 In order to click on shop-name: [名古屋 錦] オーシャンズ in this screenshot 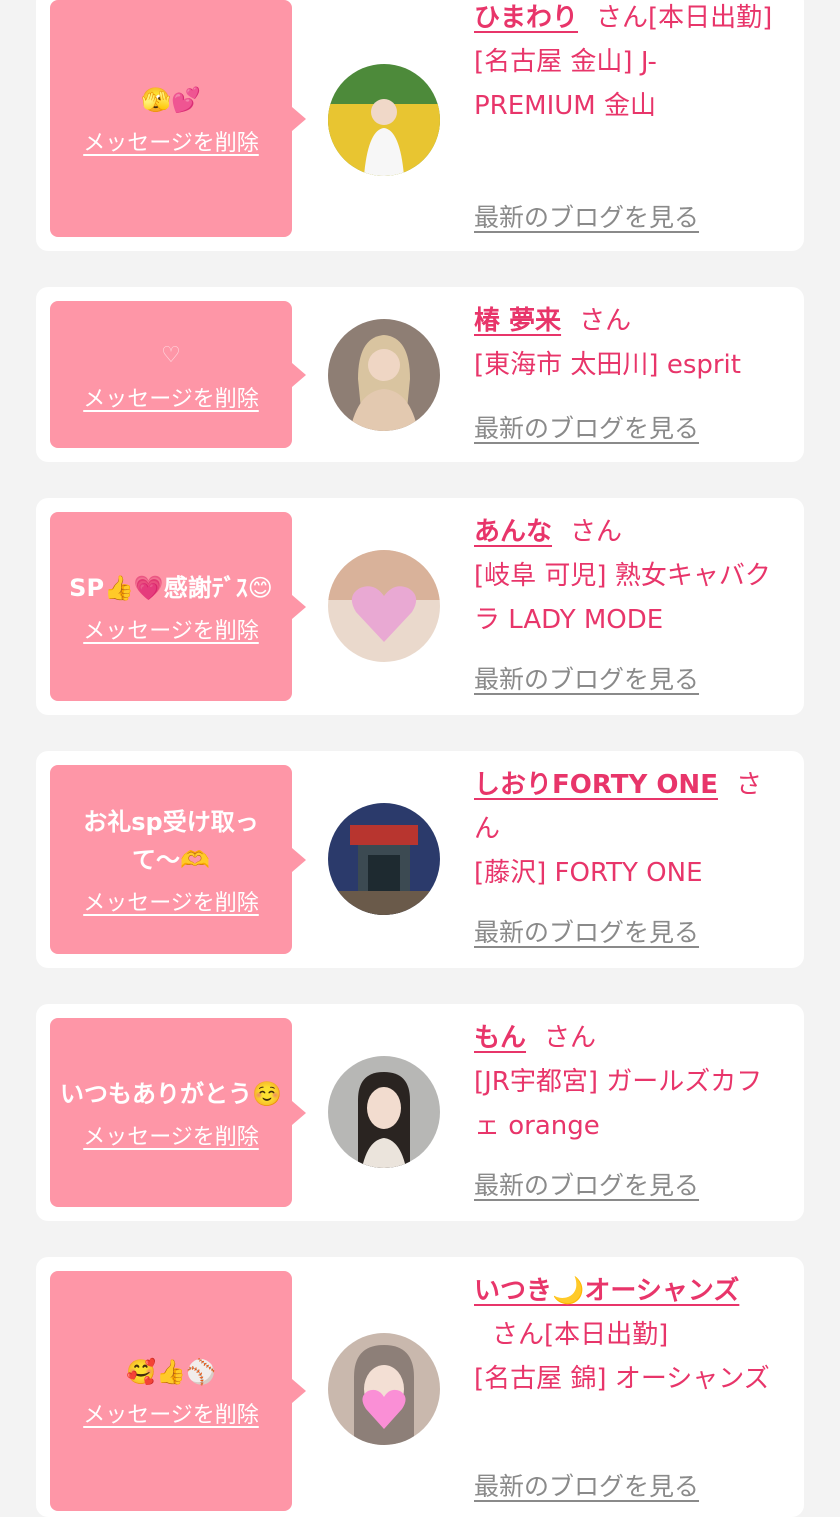, I will do `click(622, 1379)`.